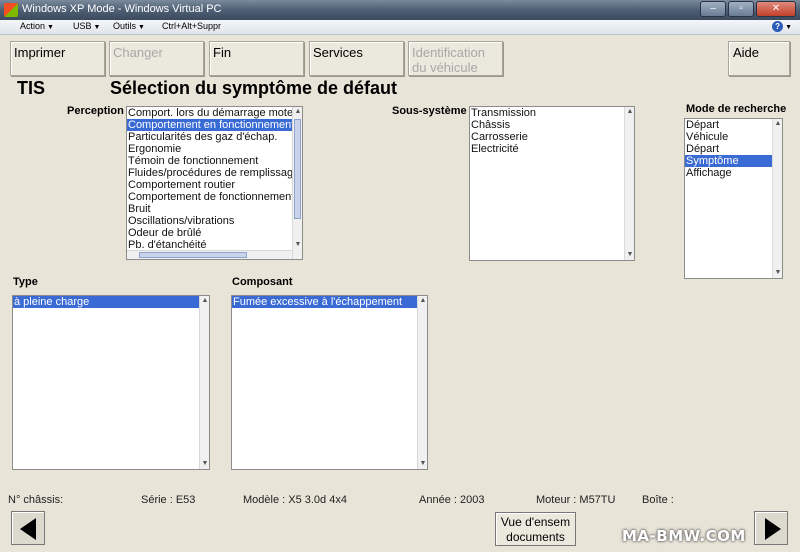 The image size is (800, 552). I want to click on perception-label: Perception, so click(95, 111).